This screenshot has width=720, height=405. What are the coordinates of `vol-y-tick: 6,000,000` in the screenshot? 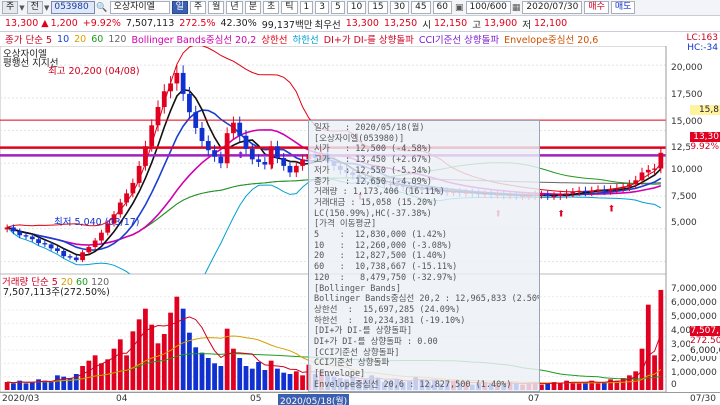 It's located at (694, 303).